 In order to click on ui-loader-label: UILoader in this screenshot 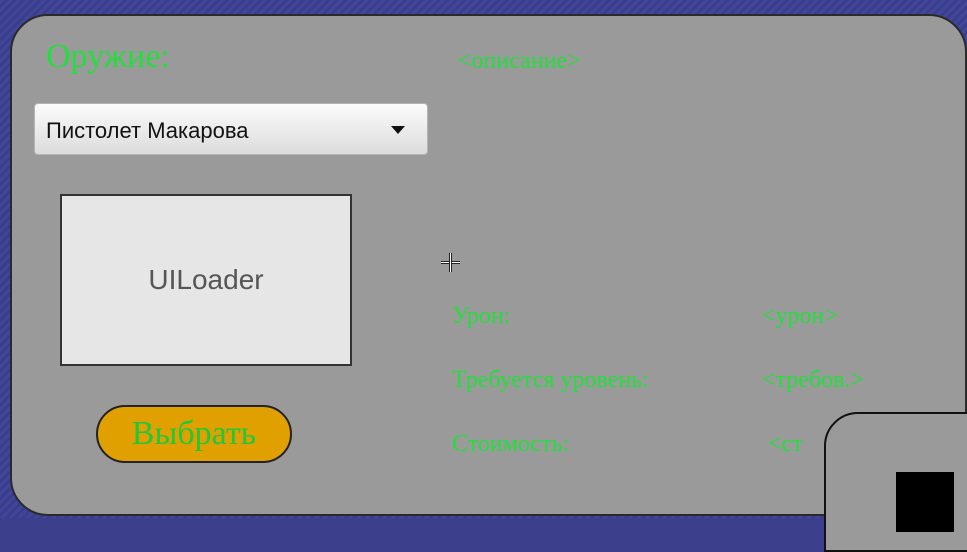, I will do `click(206, 279)`.